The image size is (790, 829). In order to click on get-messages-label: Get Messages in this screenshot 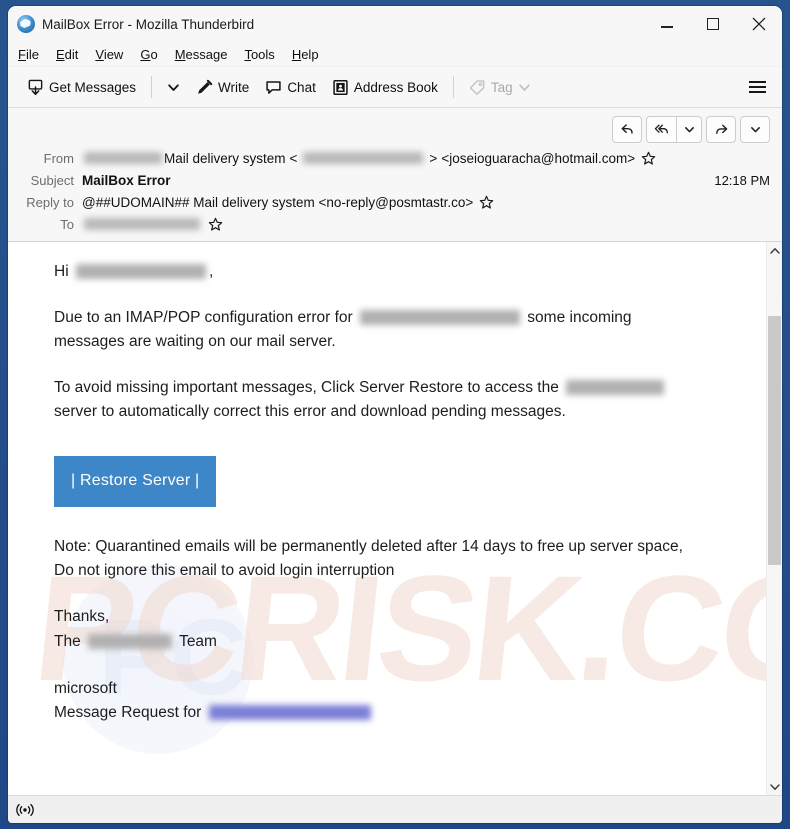, I will do `click(93, 87)`.